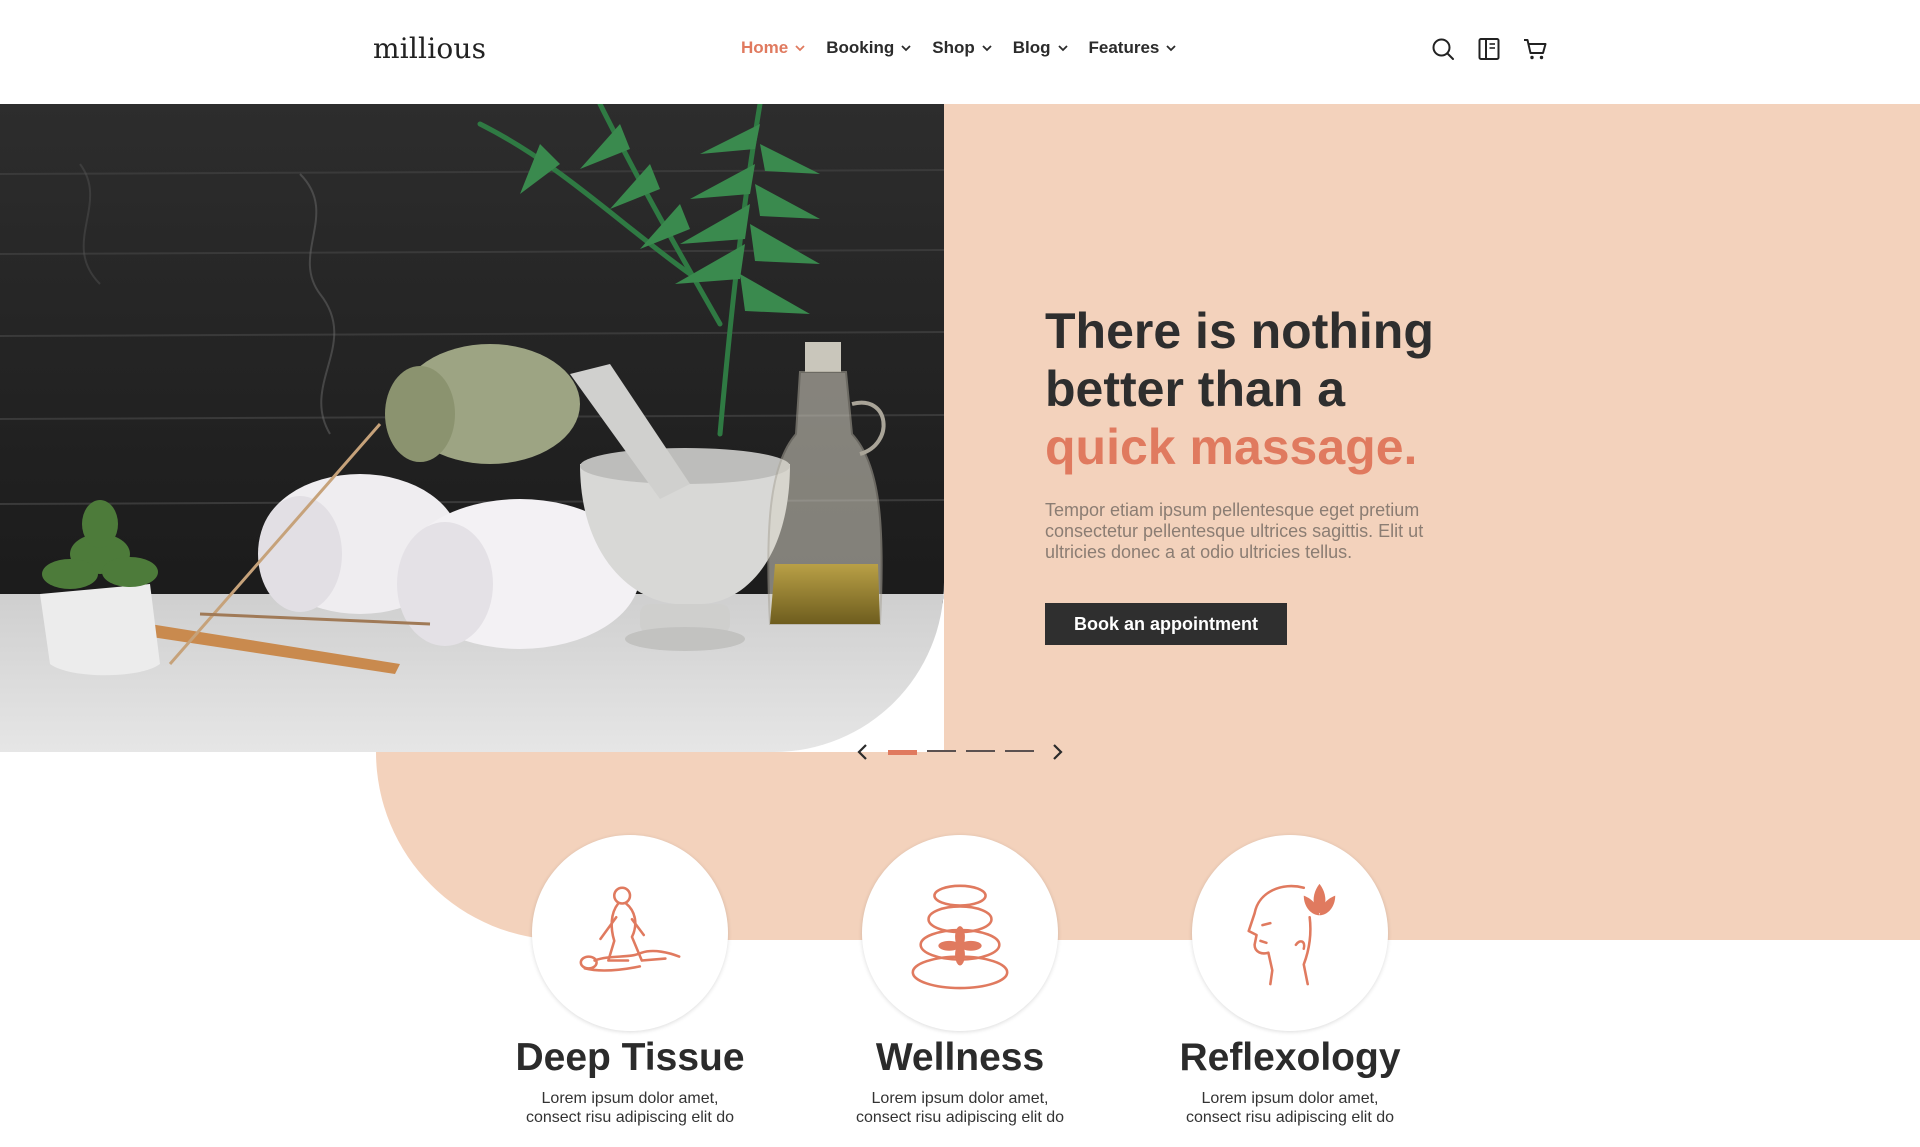 The width and height of the screenshot is (1920, 1147). I want to click on hero-title-accent: quick massage., so click(1231, 447).